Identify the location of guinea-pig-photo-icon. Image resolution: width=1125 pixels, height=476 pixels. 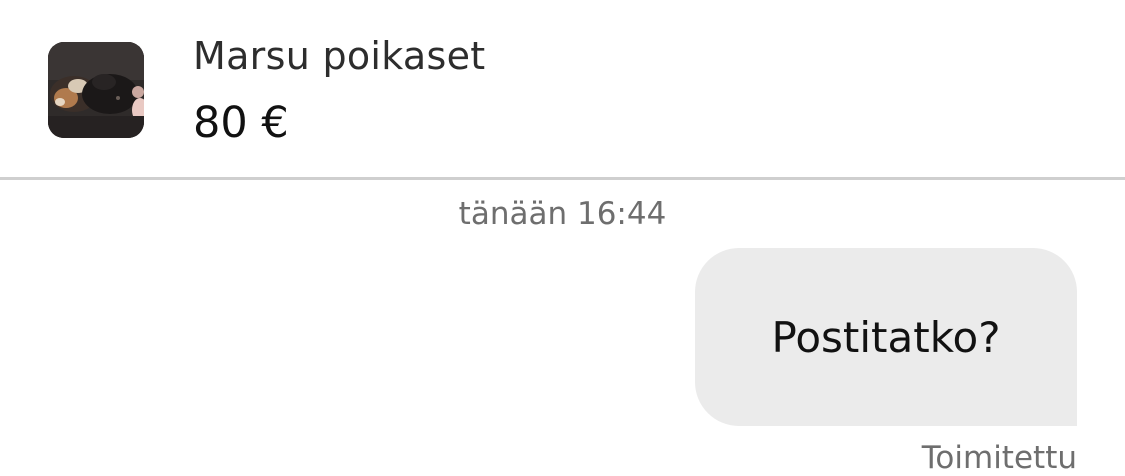
(96, 90).